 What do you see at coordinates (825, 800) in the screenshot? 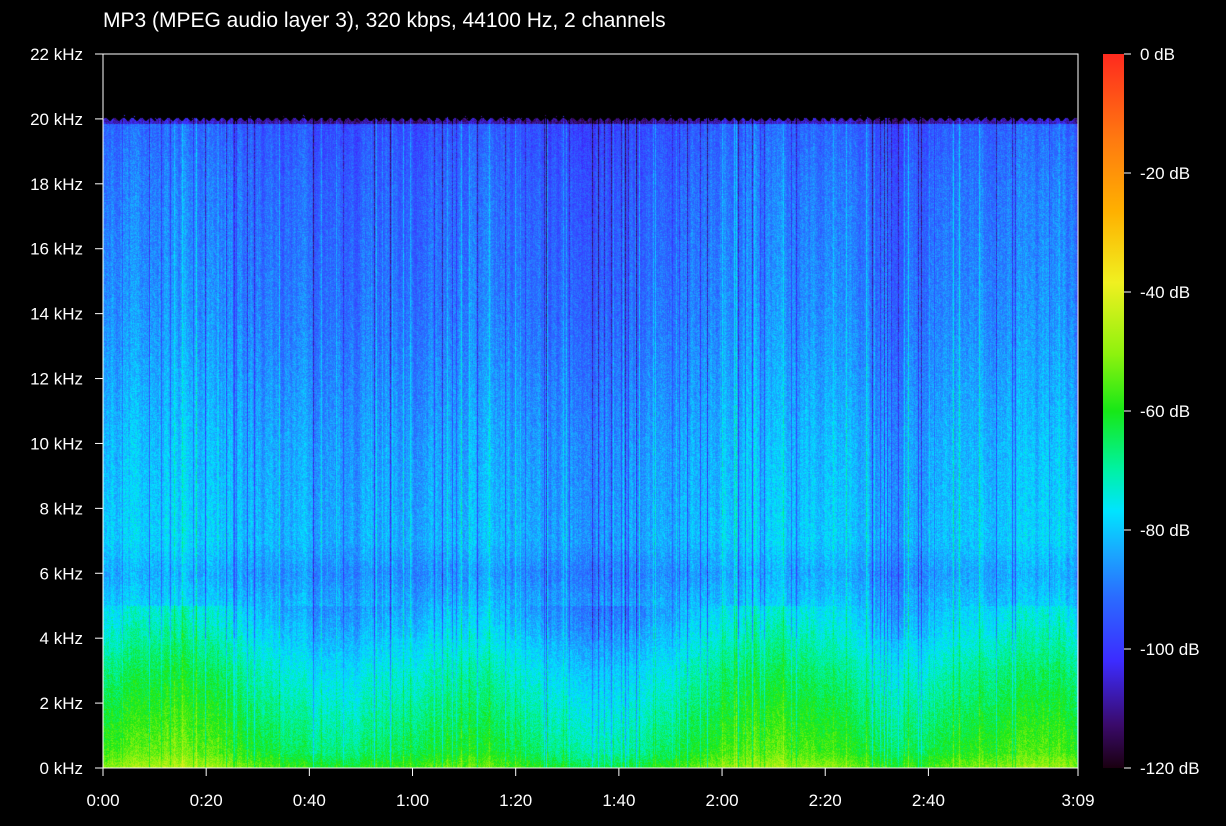
I see `x-tick-label: 2:20` at bounding box center [825, 800].